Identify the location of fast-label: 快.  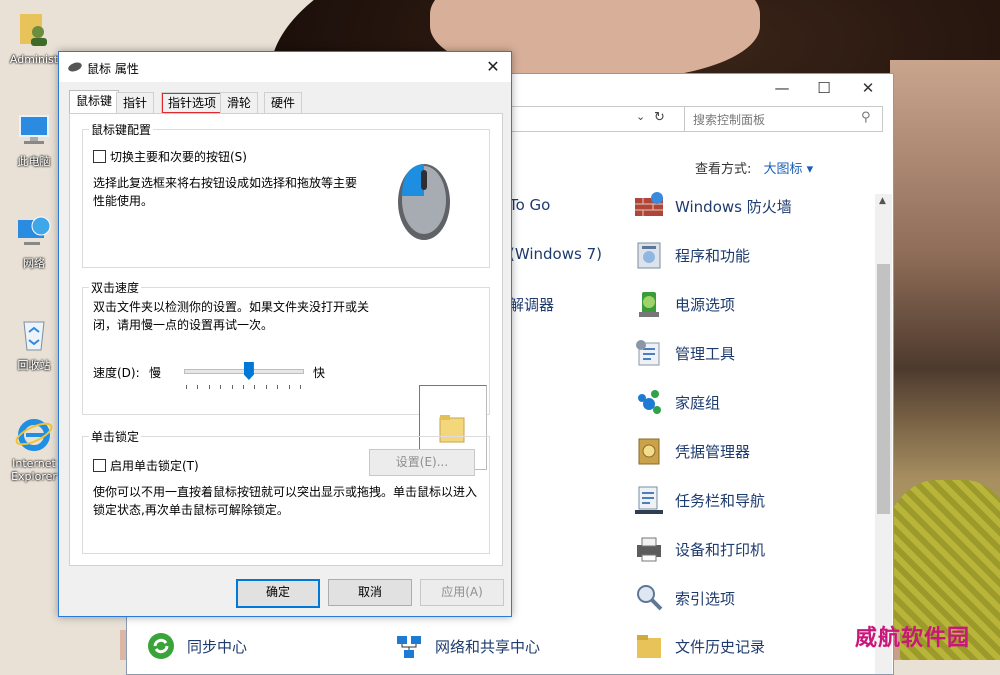
(319, 373).